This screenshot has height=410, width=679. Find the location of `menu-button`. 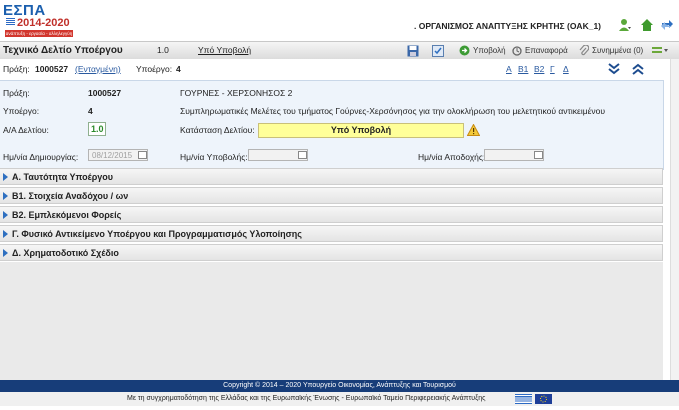

menu-button is located at coordinates (660, 50).